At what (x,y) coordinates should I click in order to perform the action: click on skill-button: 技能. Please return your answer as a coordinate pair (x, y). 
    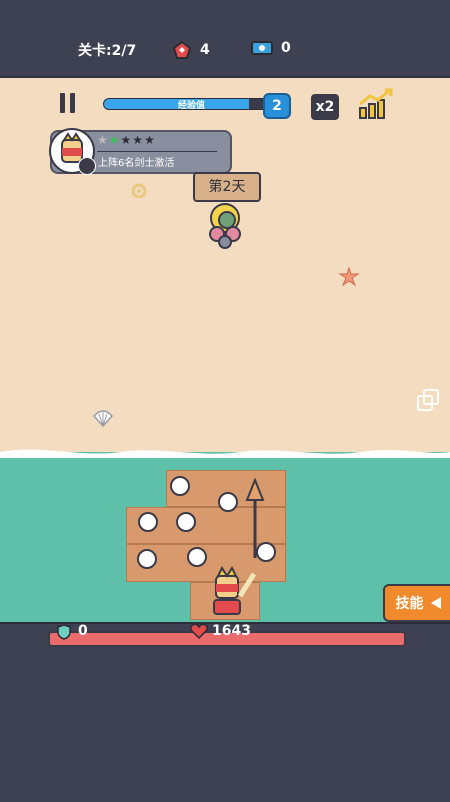
    Looking at the image, I should click on (416, 603).